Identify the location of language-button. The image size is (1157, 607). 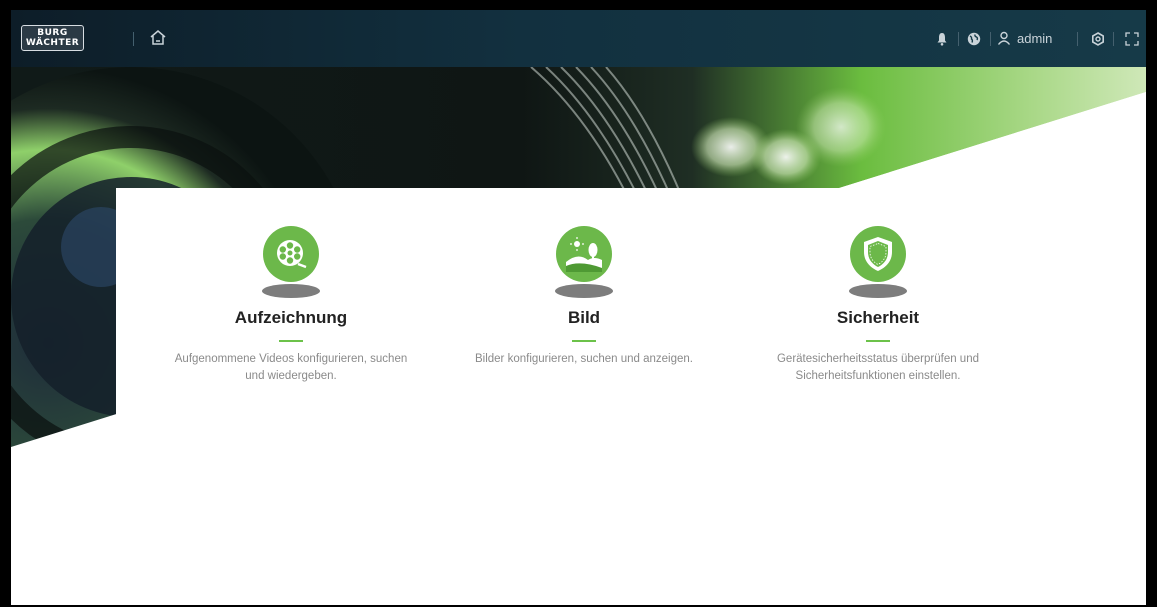
(974, 39).